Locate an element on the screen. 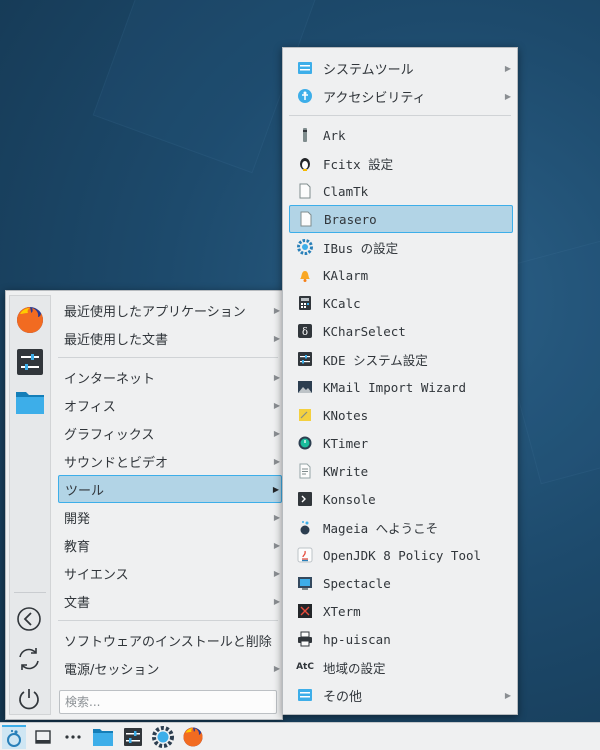  submenu-item-brasero: Brasero is located at coordinates (401, 219).